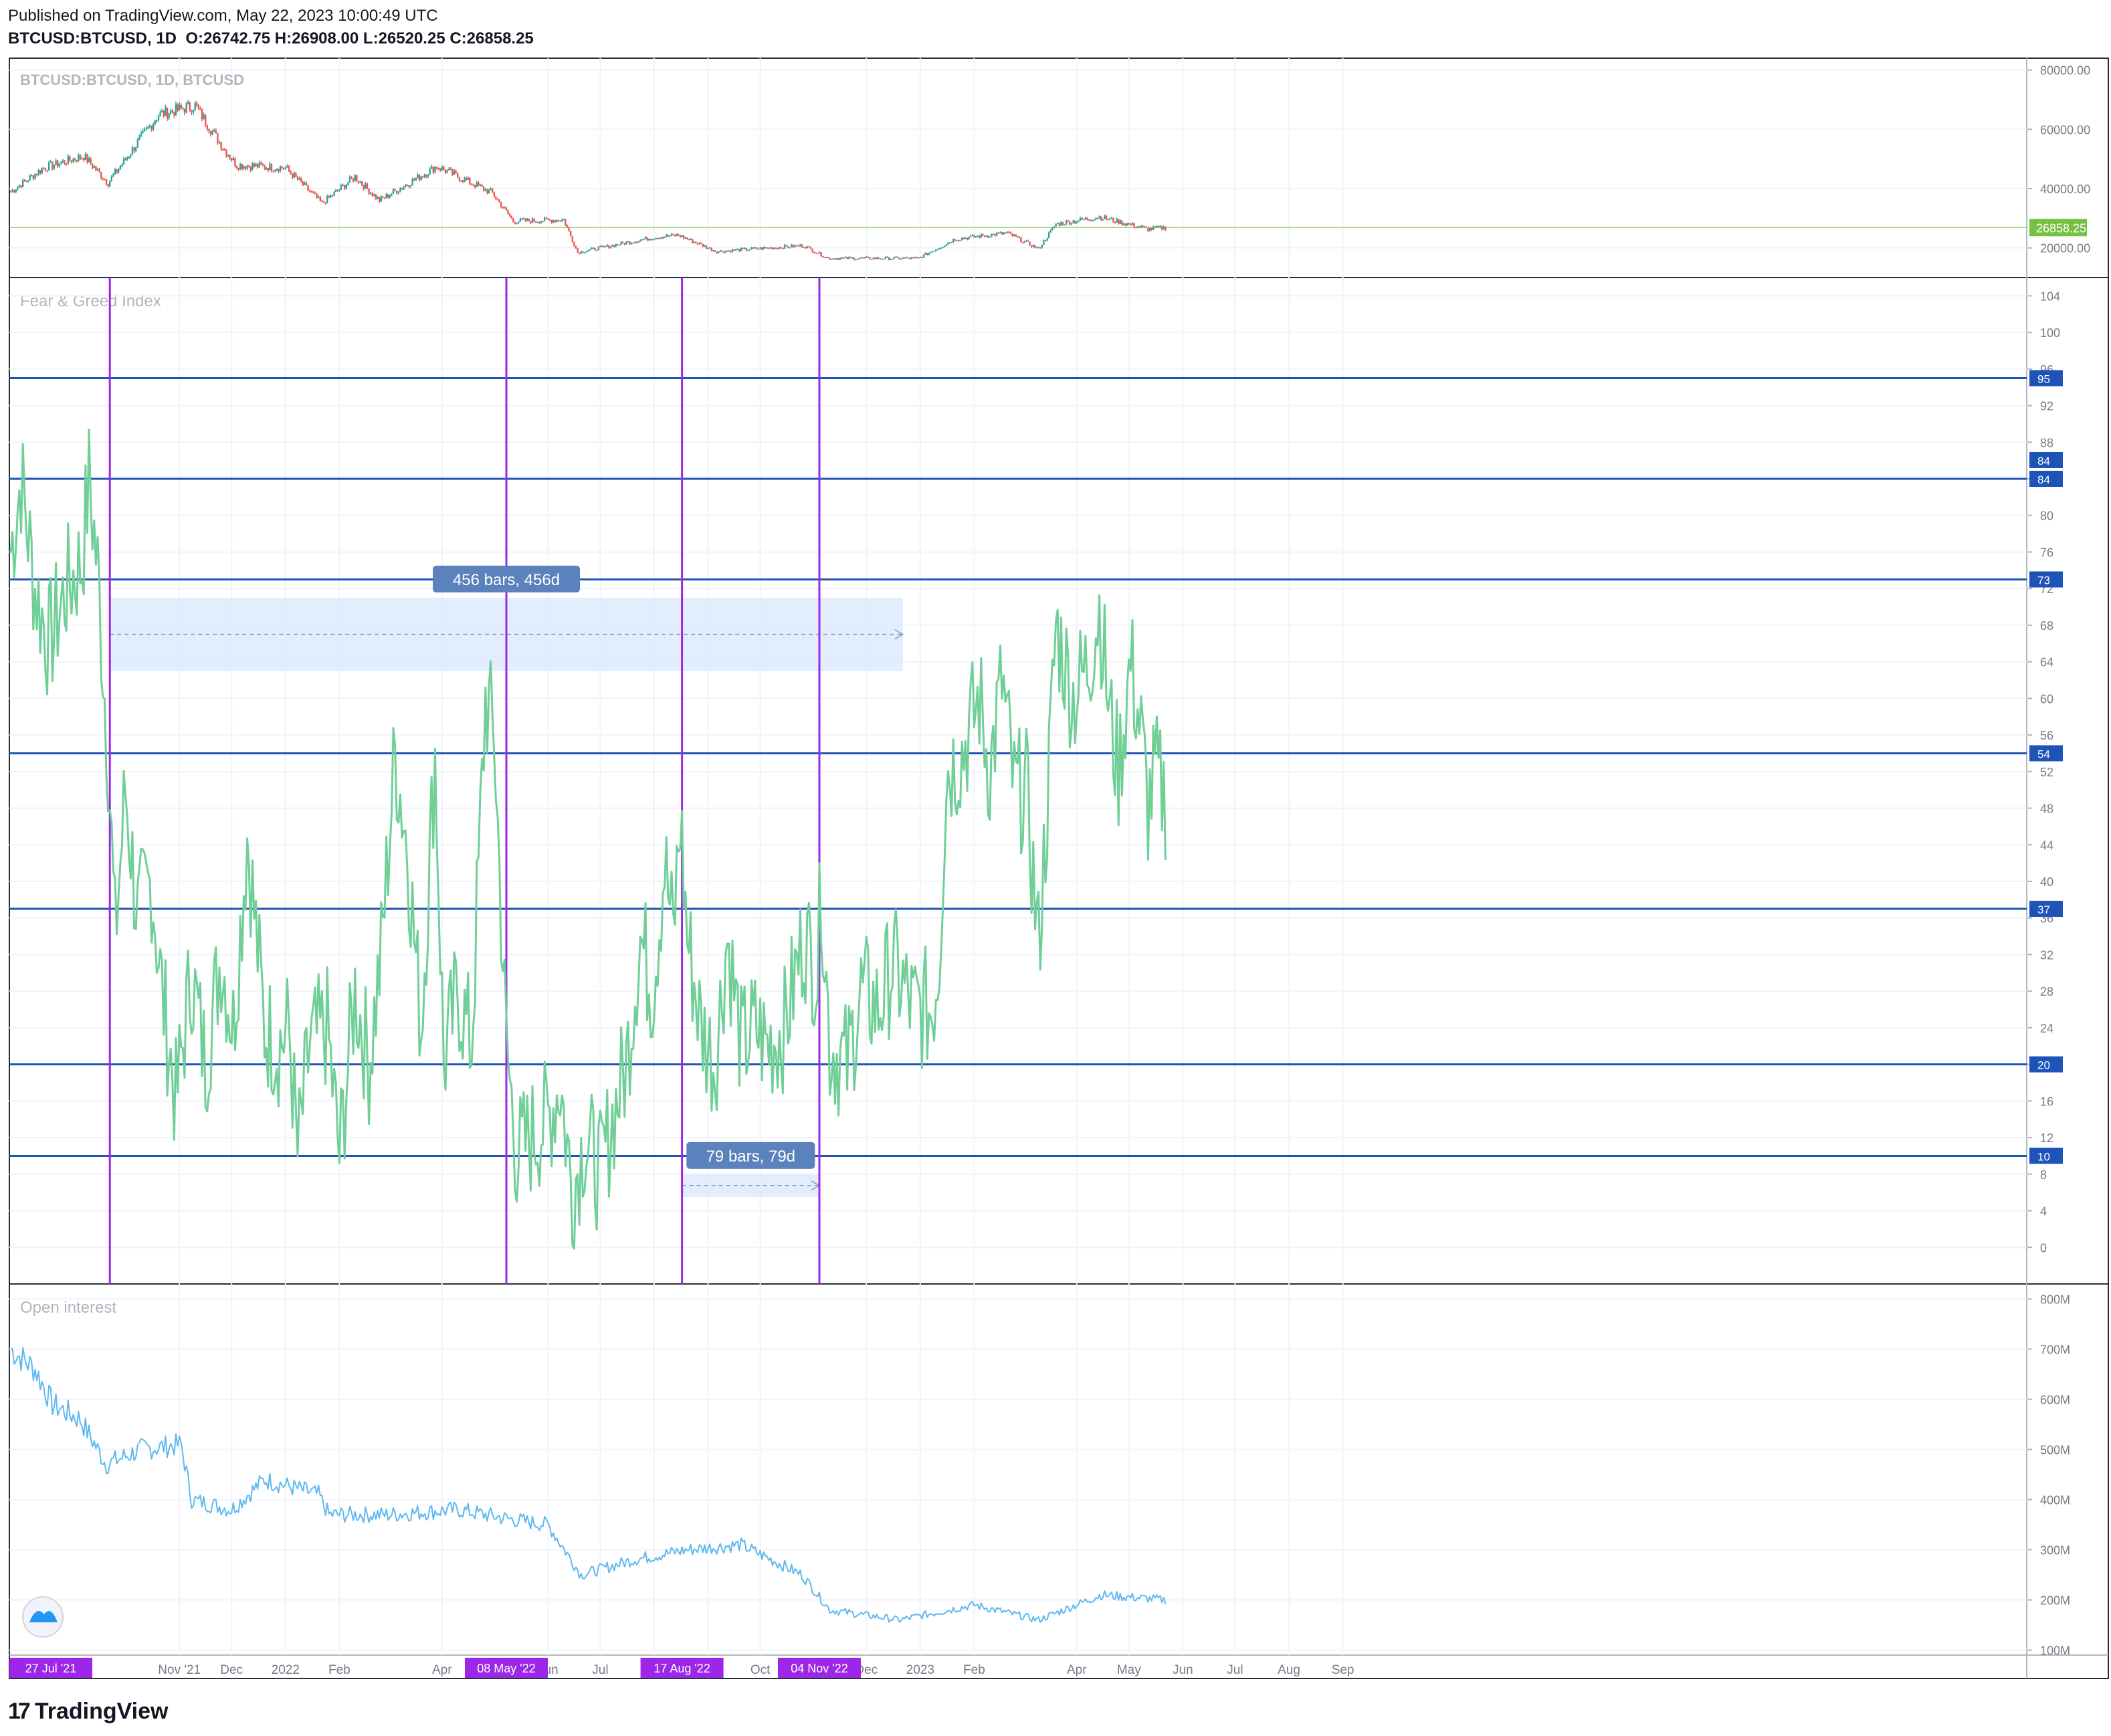  I want to click on time-axis-label: Jul, so click(1235, 1670).